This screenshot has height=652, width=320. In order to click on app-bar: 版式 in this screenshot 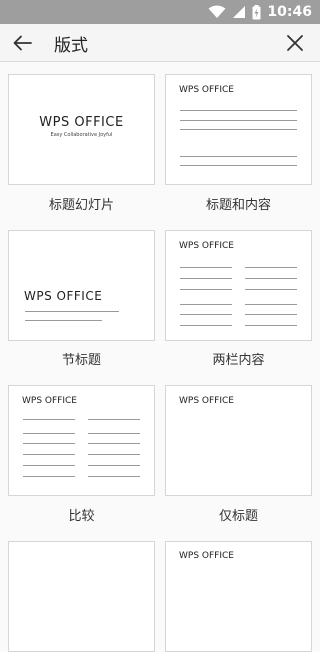, I will do `click(160, 43)`.